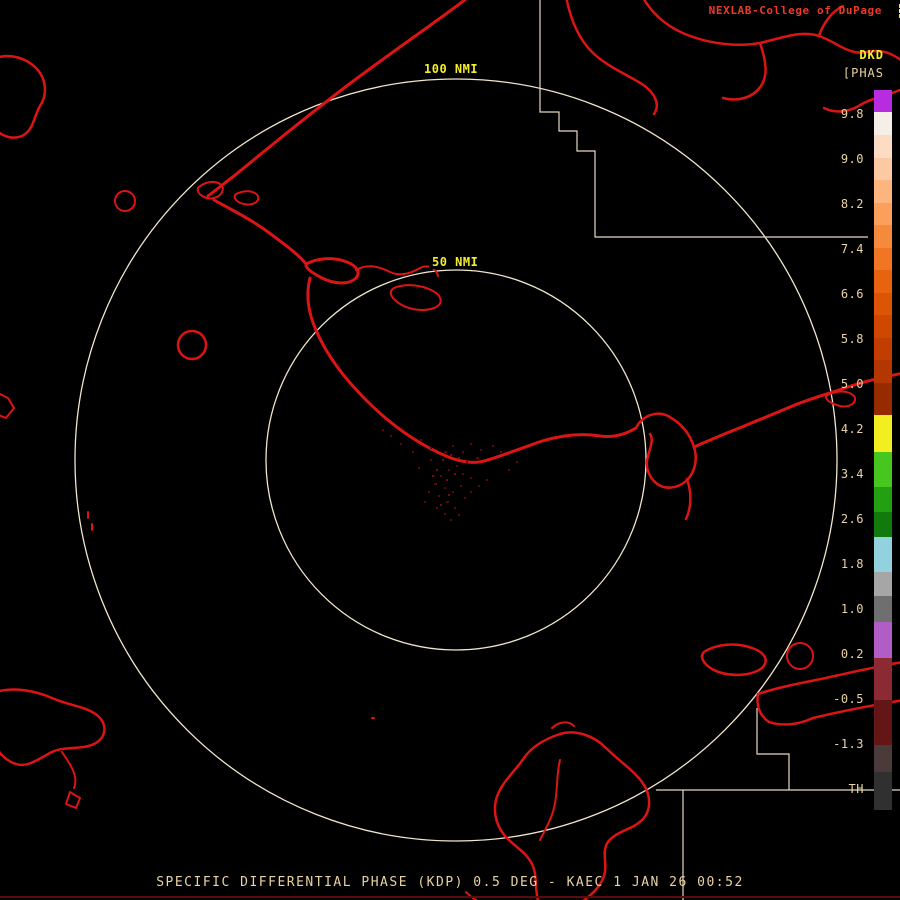 This screenshot has height=900, width=900. Describe the element at coordinates (852, 653) in the screenshot. I see `colorbar-tick-label: 0.2` at that location.